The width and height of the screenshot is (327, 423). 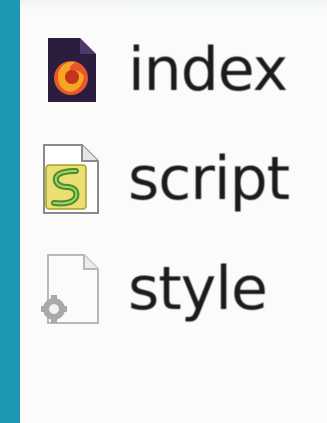 I want to click on css-file-icon, so click(x=70, y=289).